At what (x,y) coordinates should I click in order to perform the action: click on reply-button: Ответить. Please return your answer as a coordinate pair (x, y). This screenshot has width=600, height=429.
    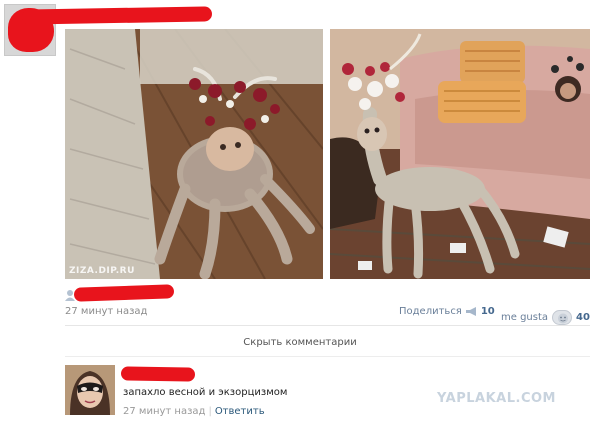
    Looking at the image, I should click on (240, 411).